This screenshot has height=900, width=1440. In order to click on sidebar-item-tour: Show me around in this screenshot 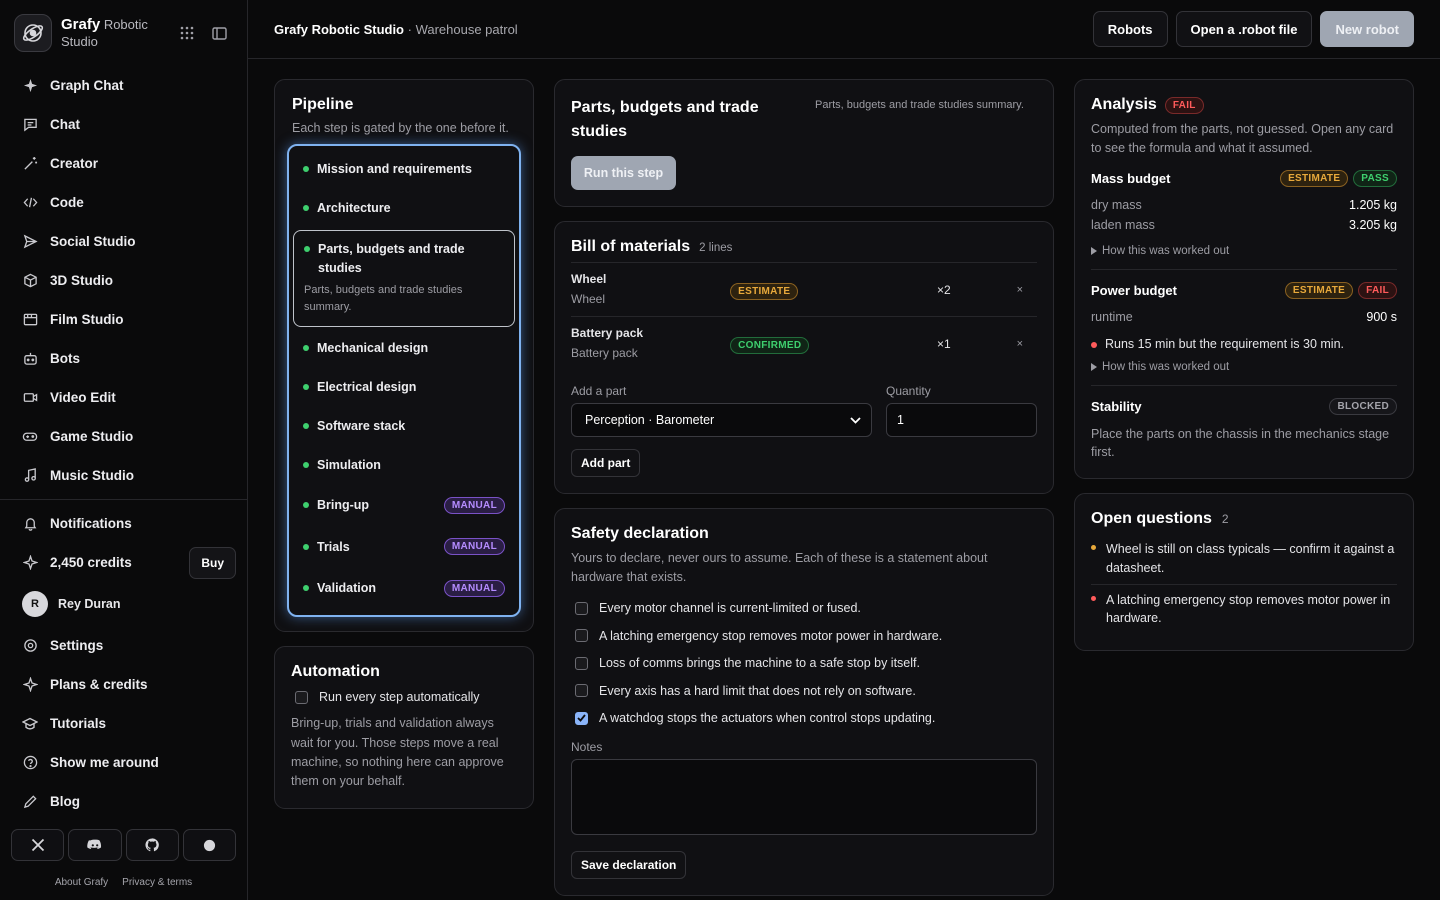, I will do `click(123, 762)`.